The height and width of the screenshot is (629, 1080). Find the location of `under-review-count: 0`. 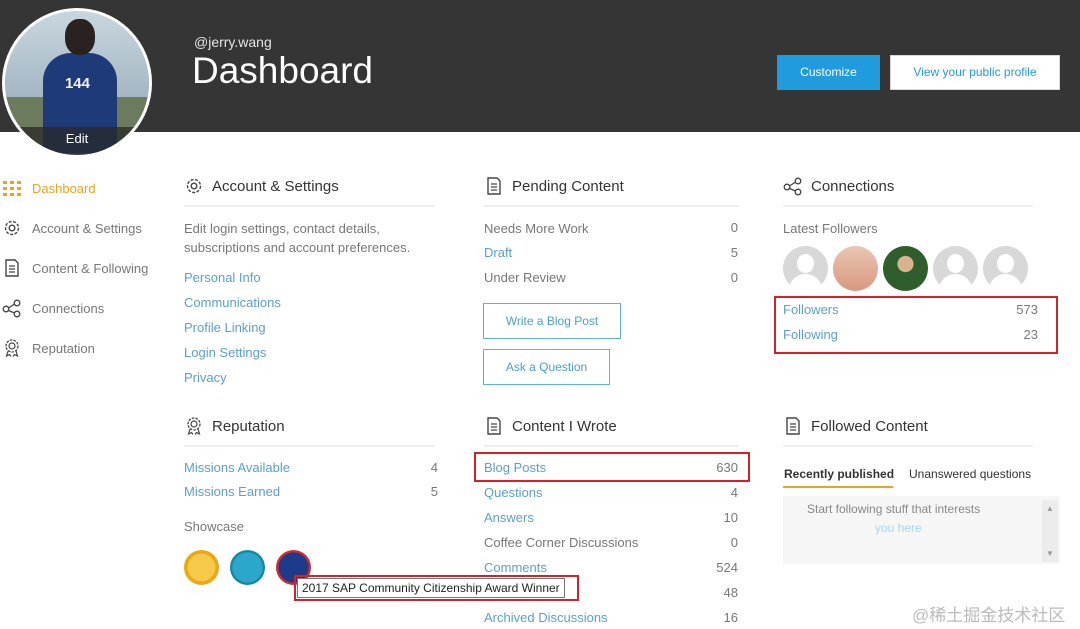

under-review-count: 0 is located at coordinates (734, 277).